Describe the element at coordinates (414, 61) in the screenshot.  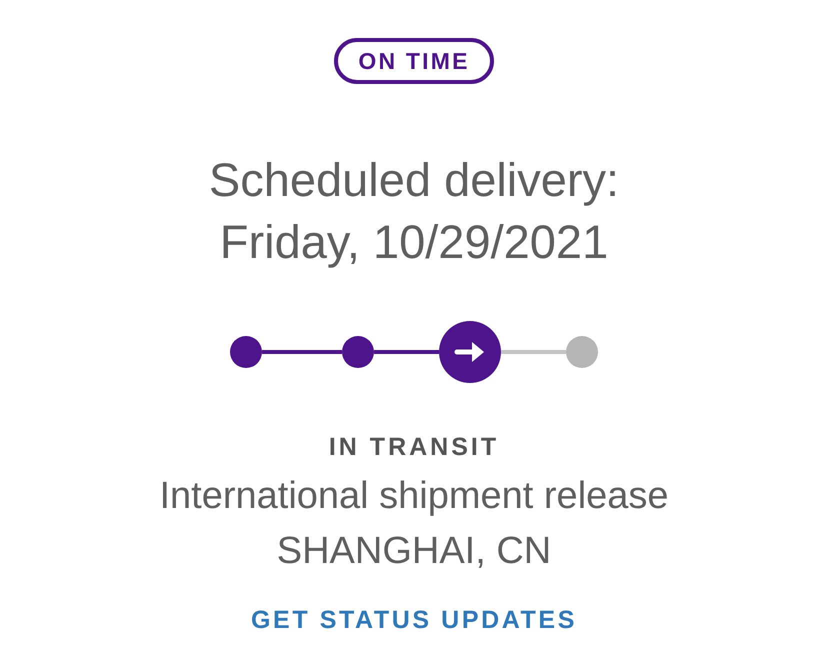
I see `status-badge: ON TIME` at that location.